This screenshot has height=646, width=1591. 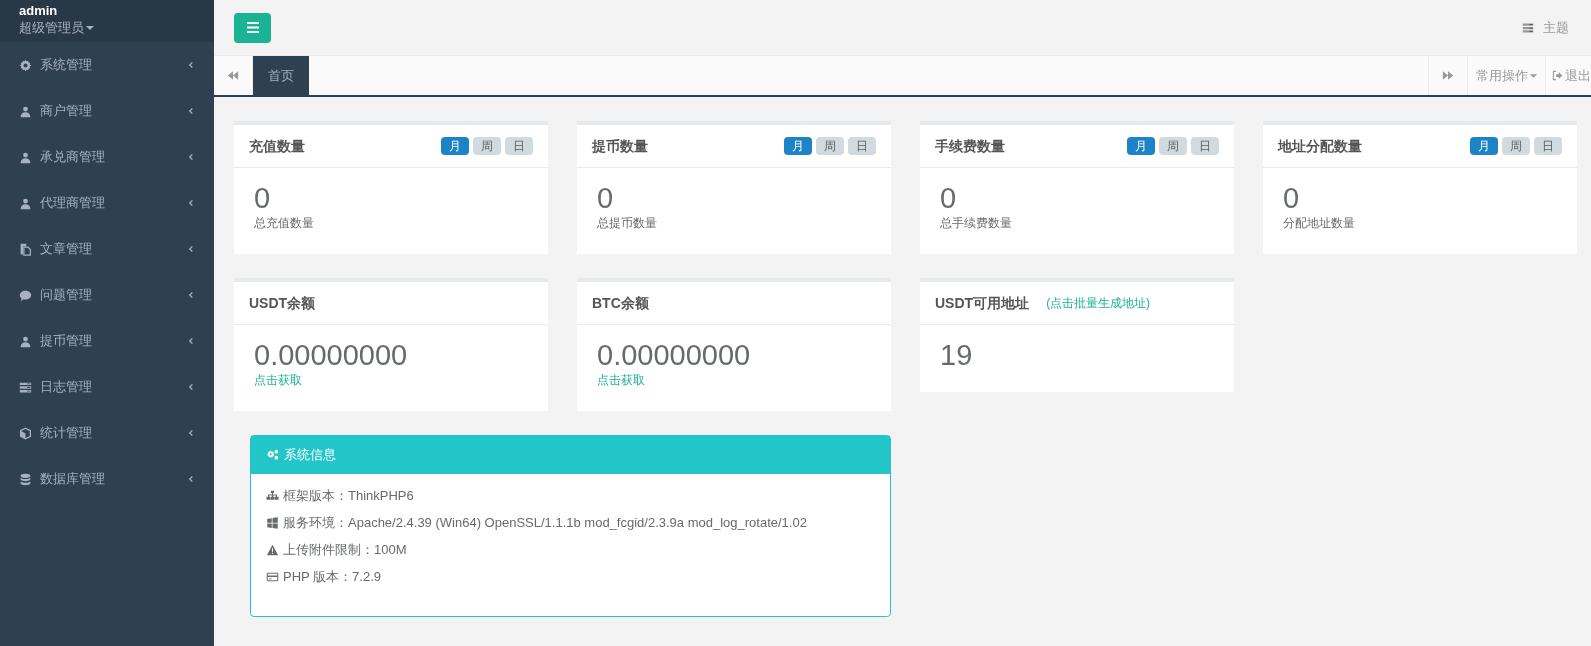 What do you see at coordinates (282, 303) in the screenshot?
I see `card-title: USDT余额` at bounding box center [282, 303].